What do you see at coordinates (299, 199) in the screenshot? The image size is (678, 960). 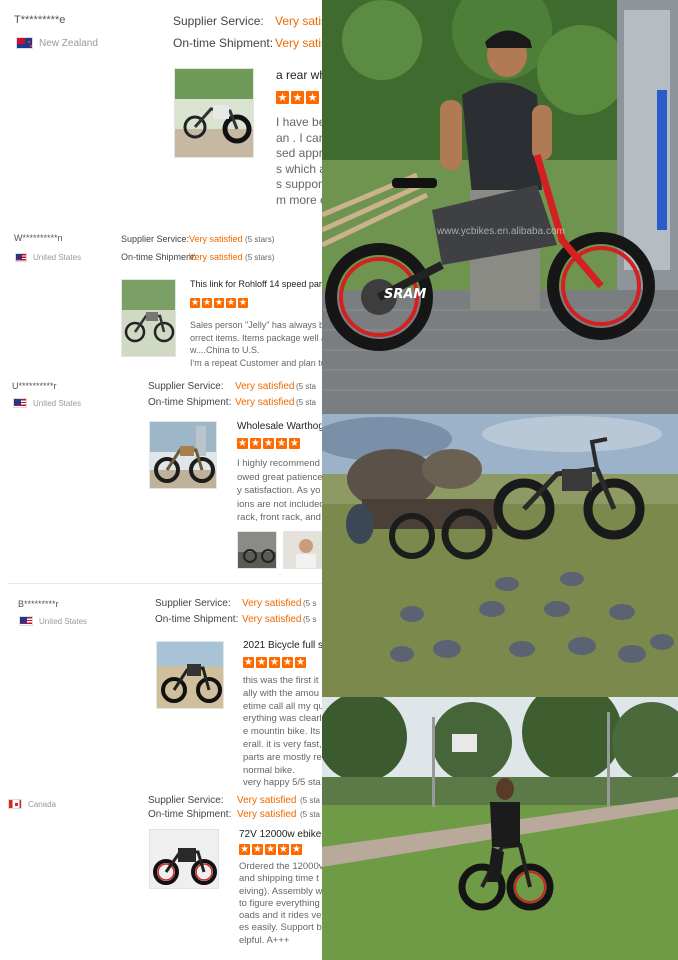 I see `review-line: m more e` at bounding box center [299, 199].